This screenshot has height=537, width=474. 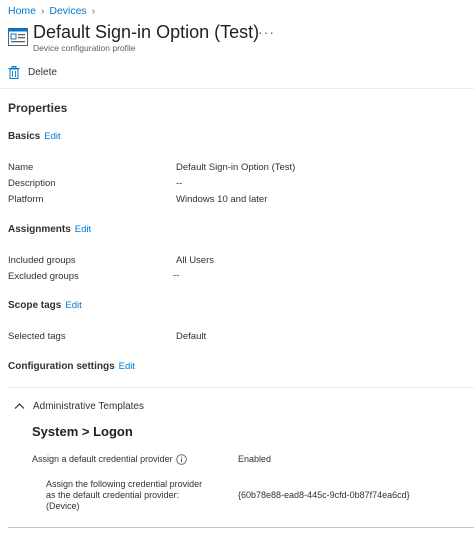 I want to click on basics-heading: Basics, so click(x=24, y=136).